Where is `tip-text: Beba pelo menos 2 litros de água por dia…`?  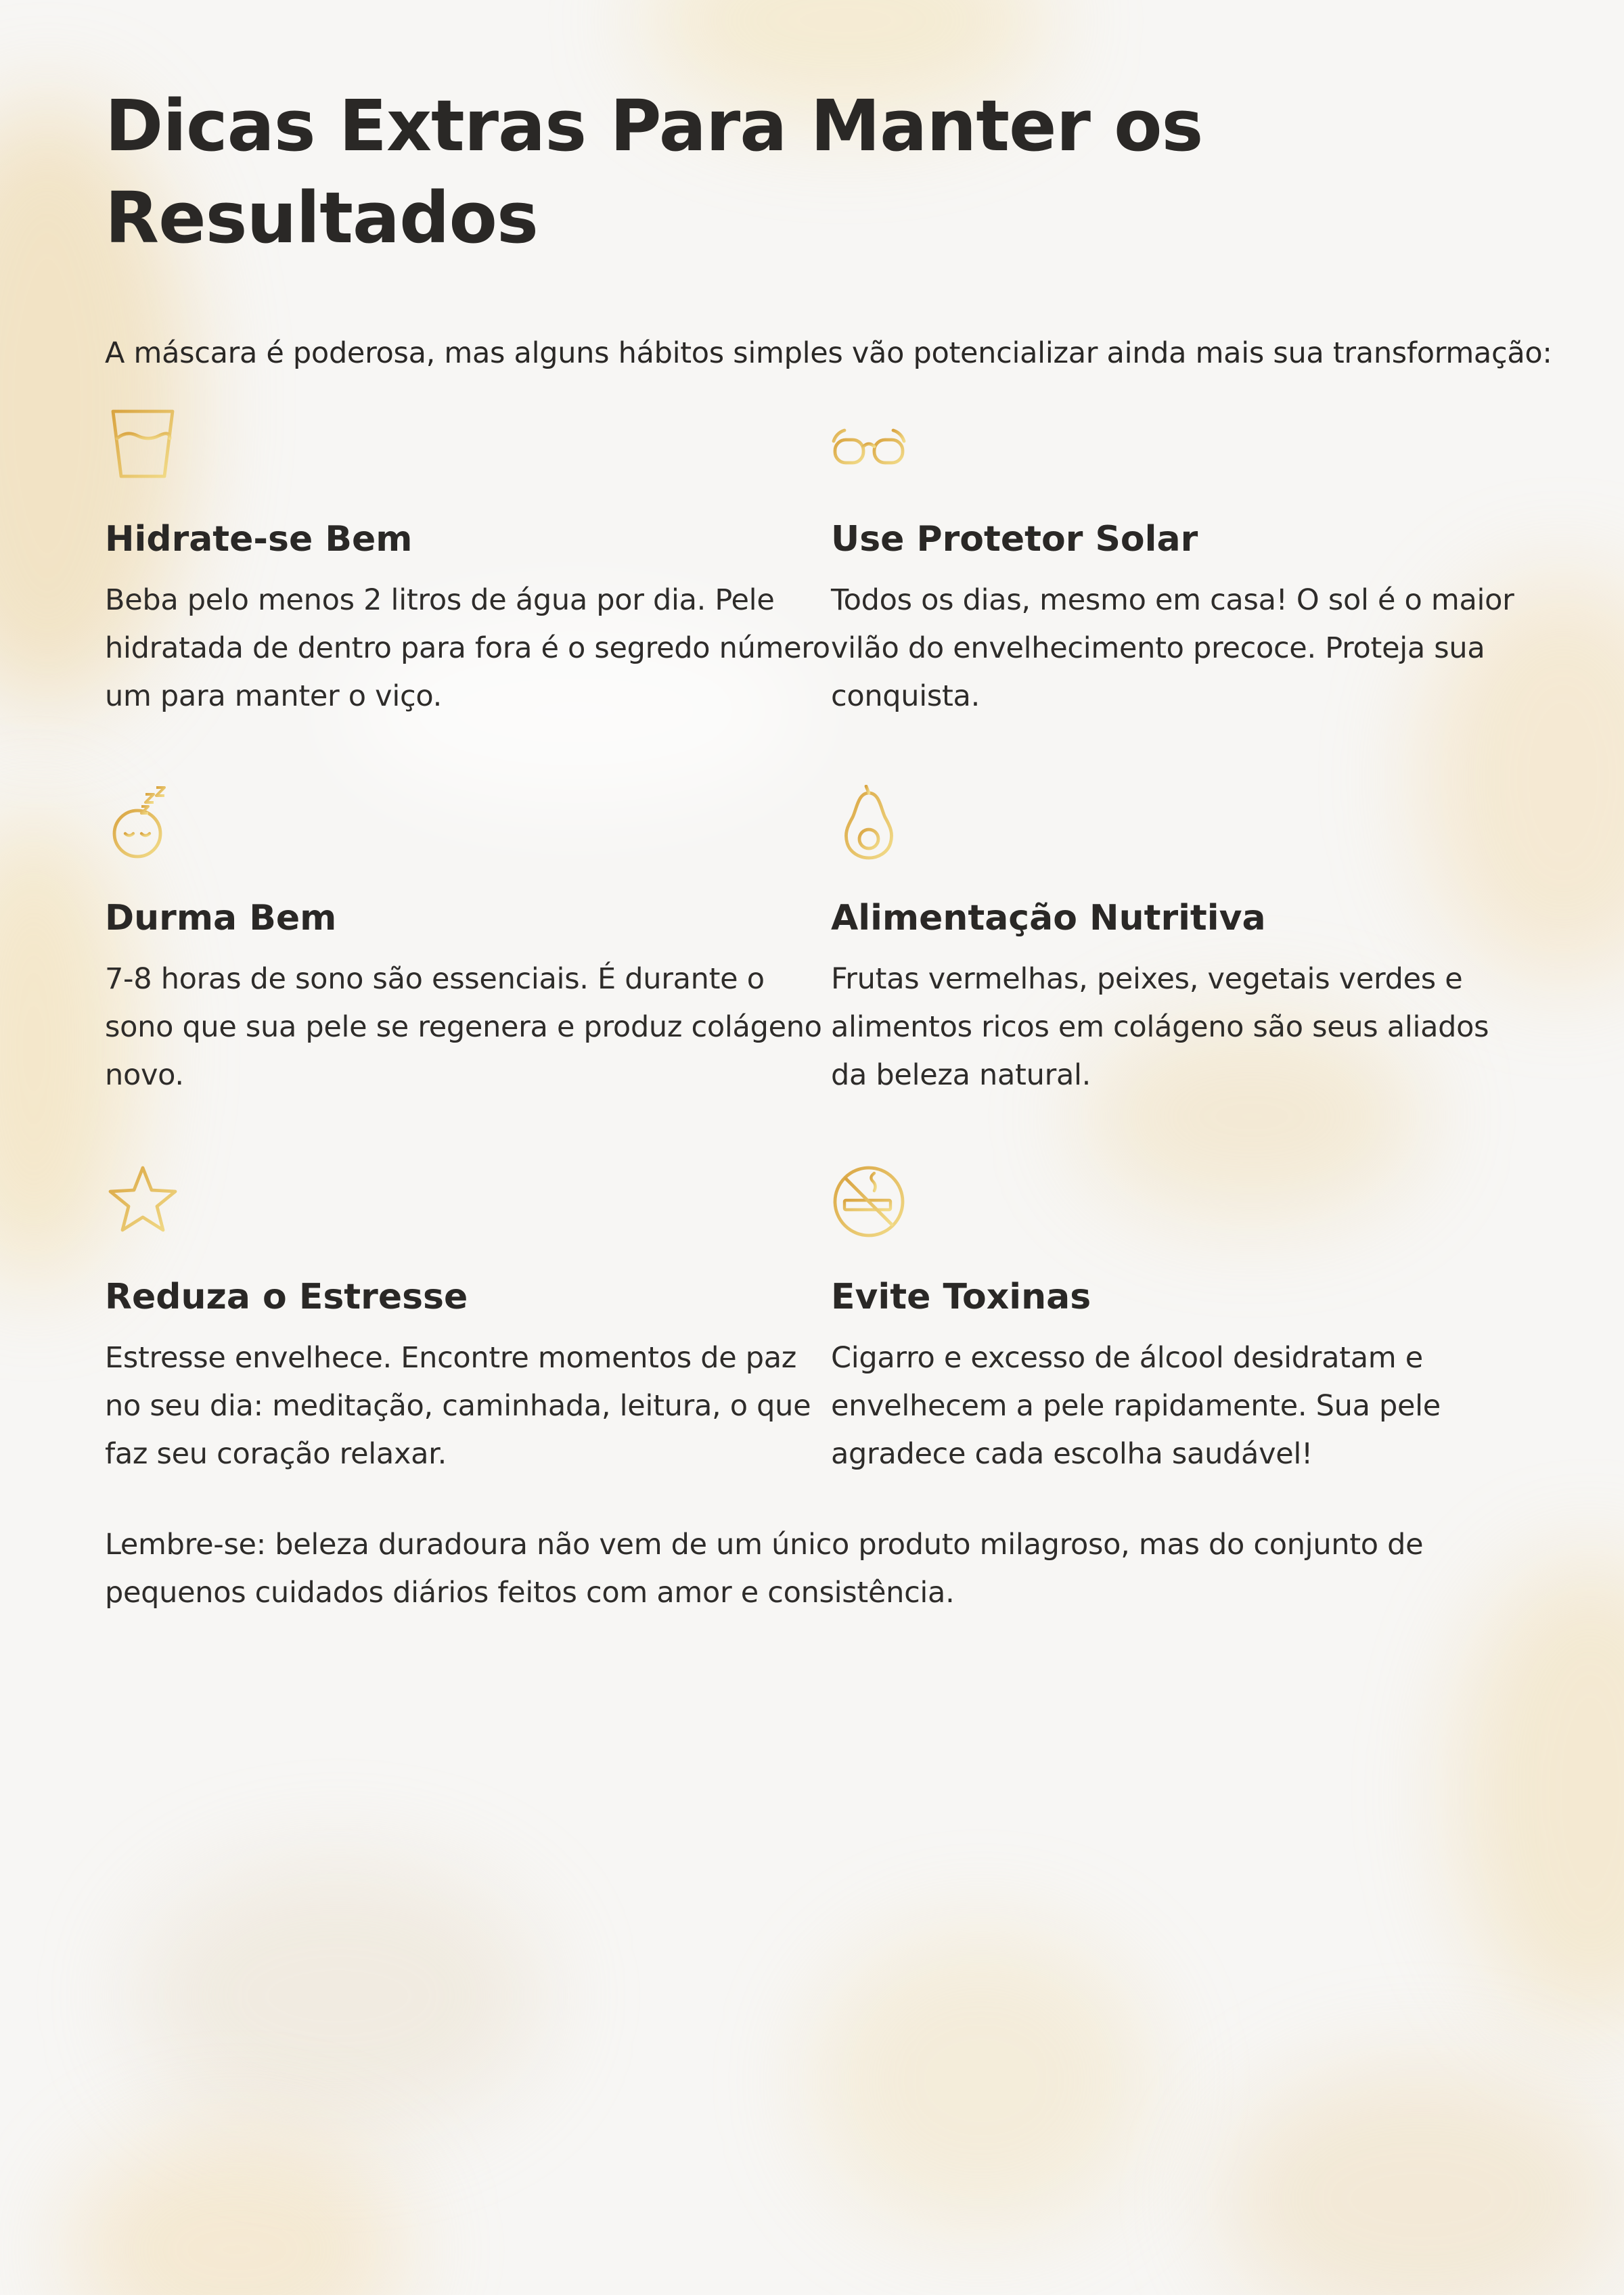 tip-text: Beba pelo menos 2 litros de água por dia… is located at coordinates (467, 648).